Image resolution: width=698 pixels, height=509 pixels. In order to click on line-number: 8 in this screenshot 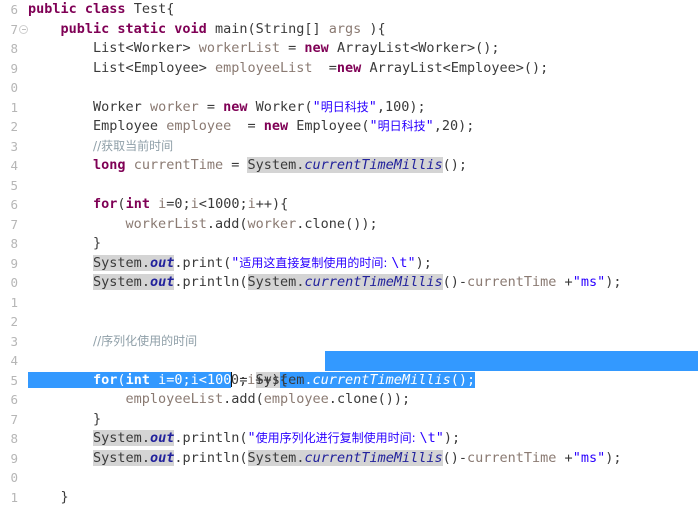, I will do `click(14, 243)`.